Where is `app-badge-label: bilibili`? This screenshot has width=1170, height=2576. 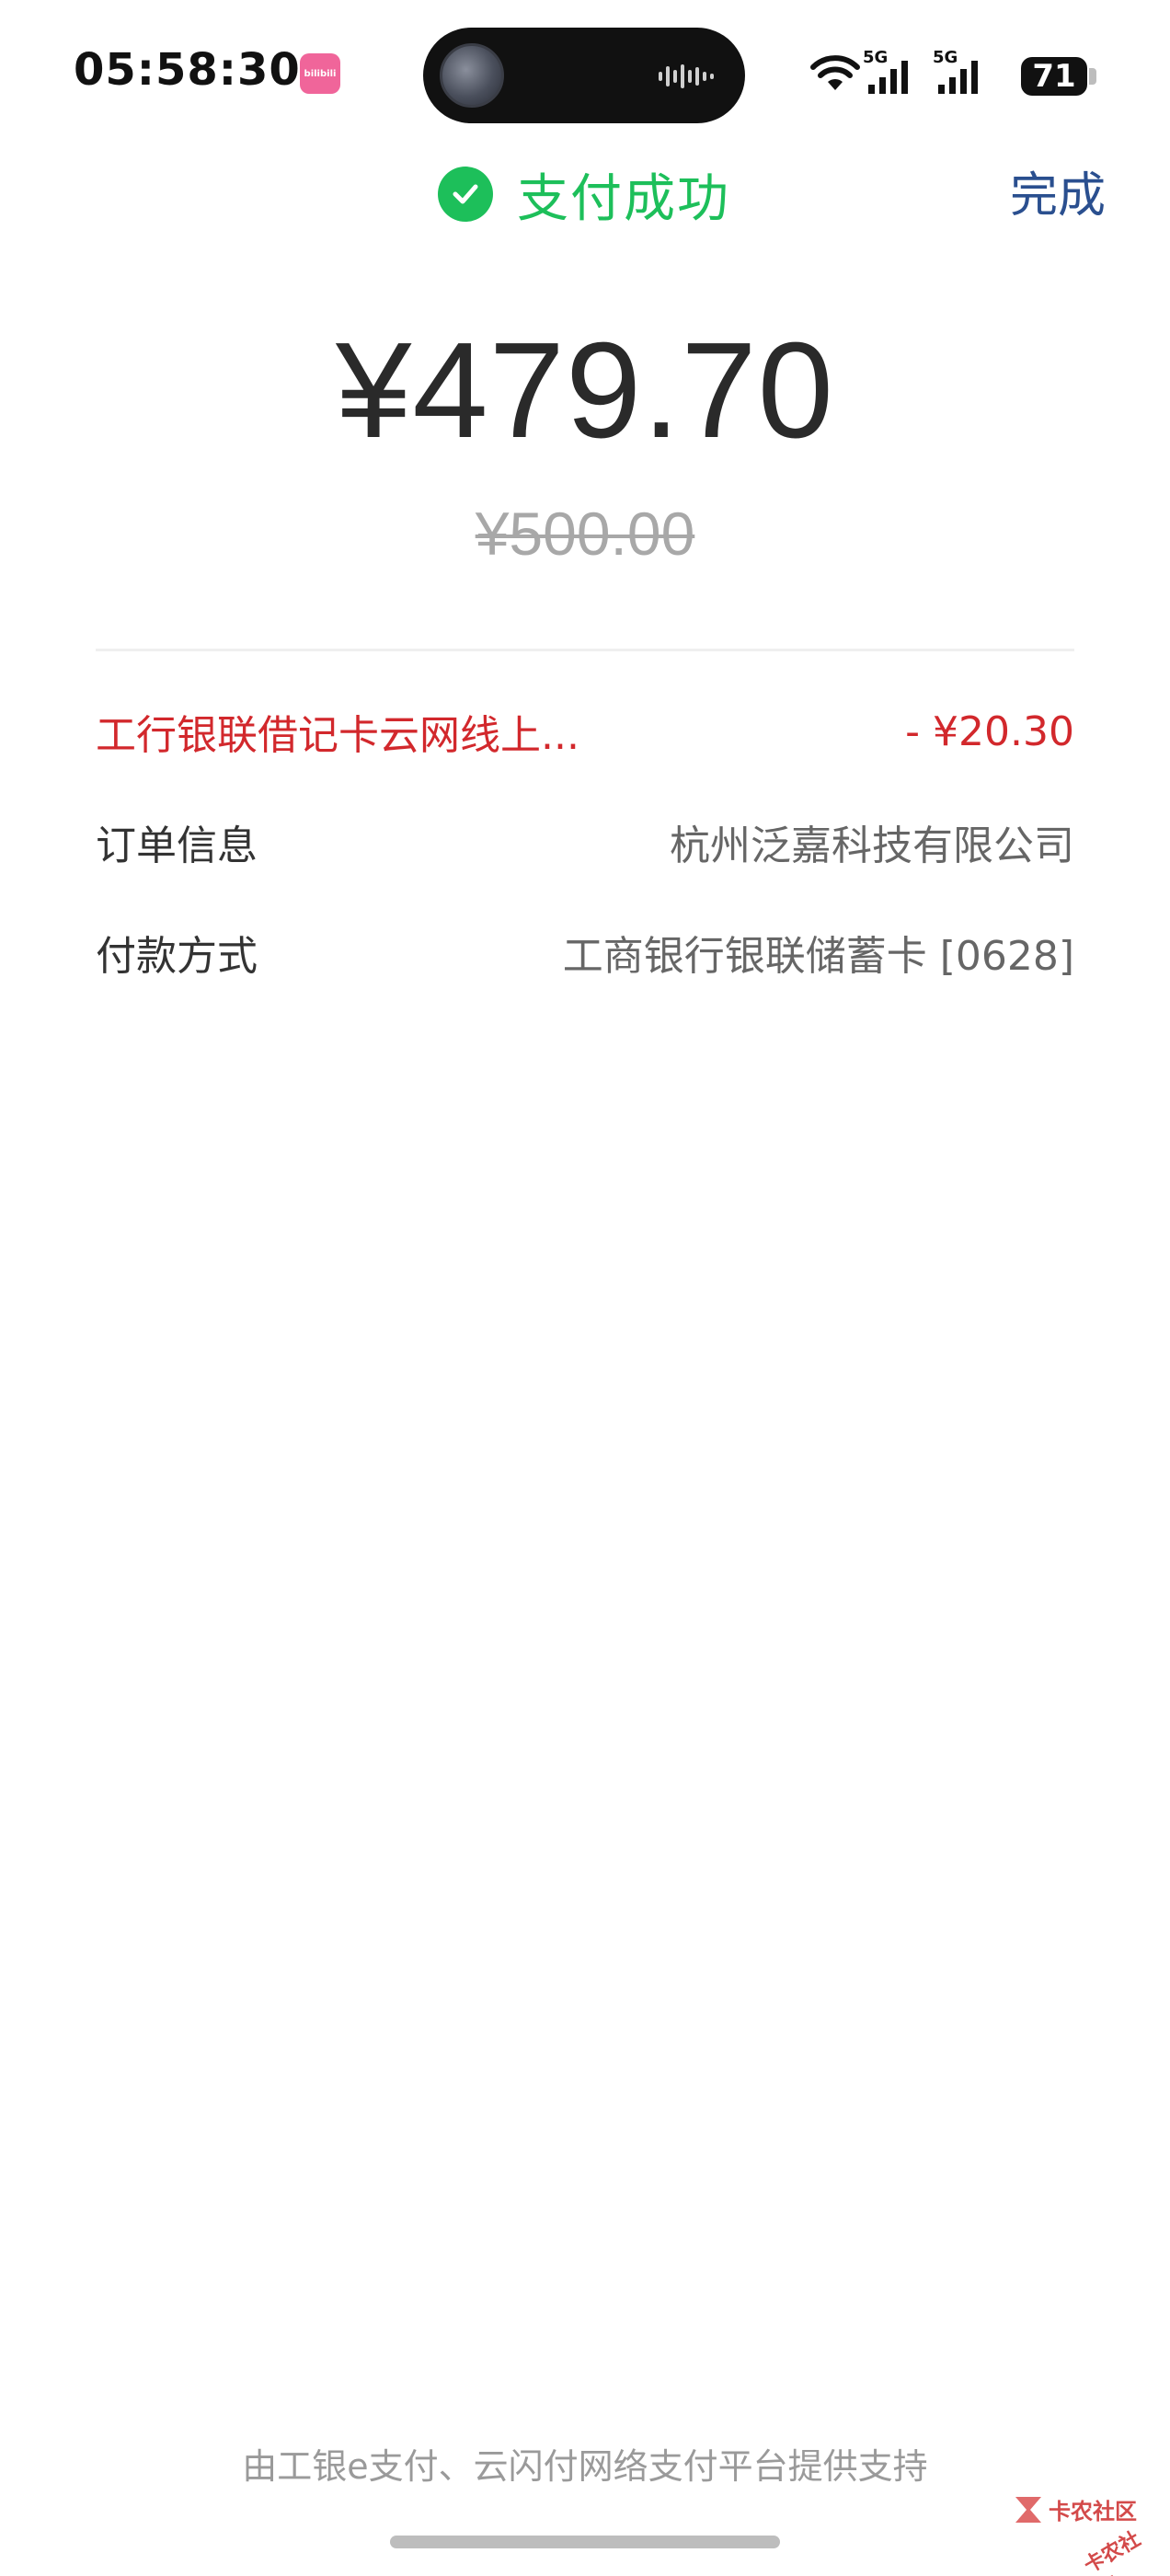 app-badge-label: bilibili is located at coordinates (320, 73).